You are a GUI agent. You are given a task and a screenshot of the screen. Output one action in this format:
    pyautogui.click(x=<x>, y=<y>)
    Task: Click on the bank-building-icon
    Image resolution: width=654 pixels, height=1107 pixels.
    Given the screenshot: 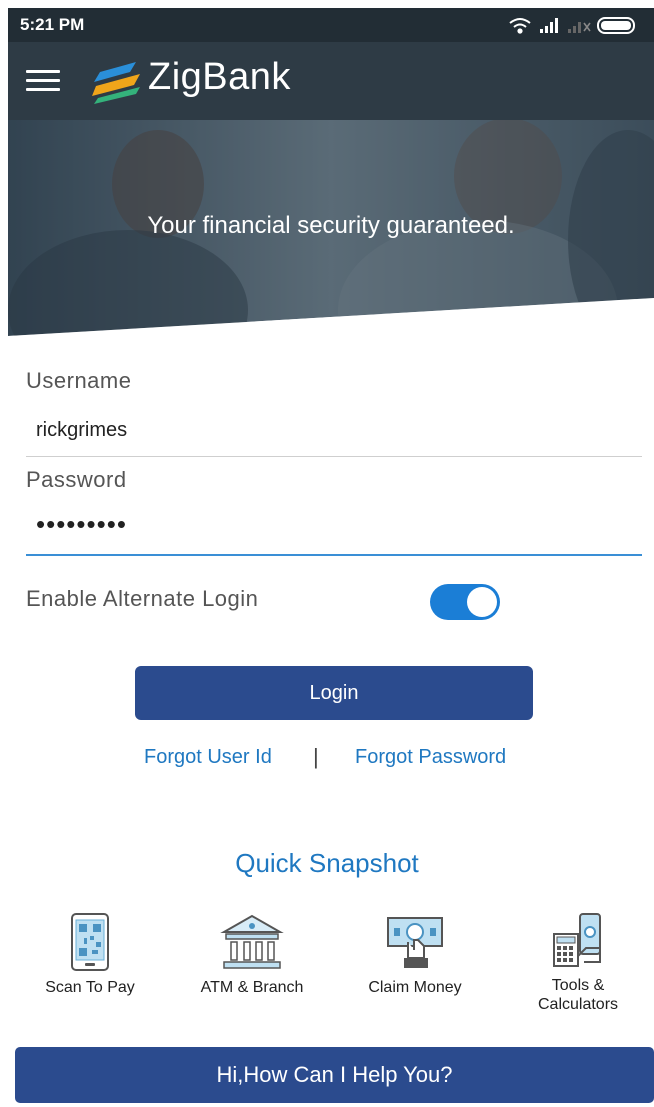 What is the action you would take?
    pyautogui.click(x=252, y=941)
    